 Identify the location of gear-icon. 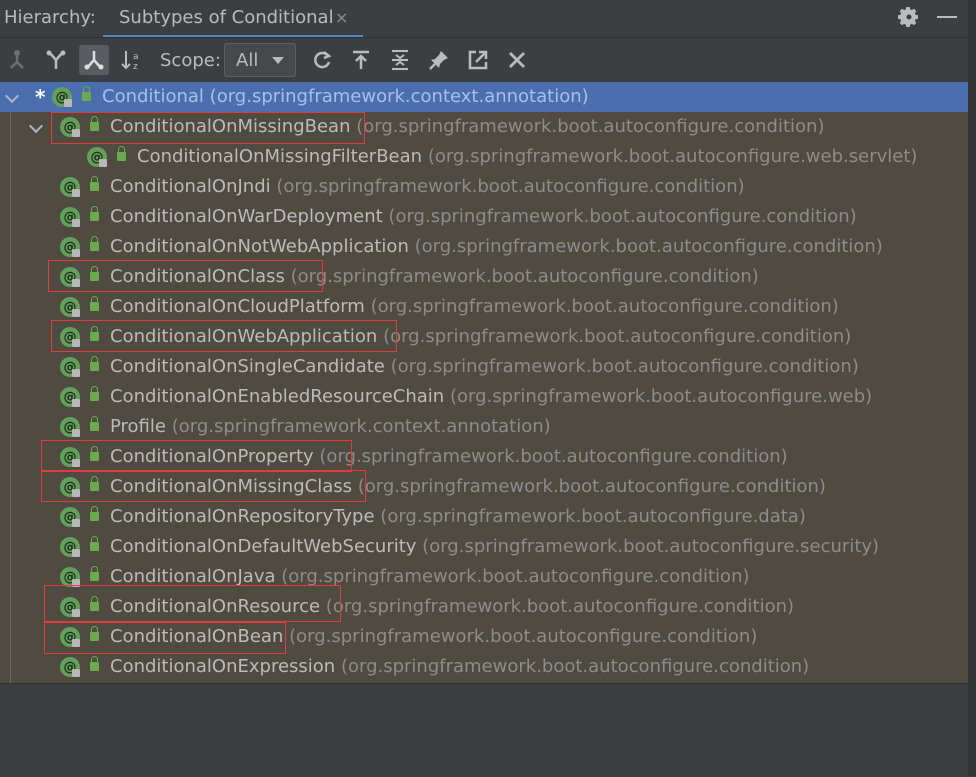
(909, 17).